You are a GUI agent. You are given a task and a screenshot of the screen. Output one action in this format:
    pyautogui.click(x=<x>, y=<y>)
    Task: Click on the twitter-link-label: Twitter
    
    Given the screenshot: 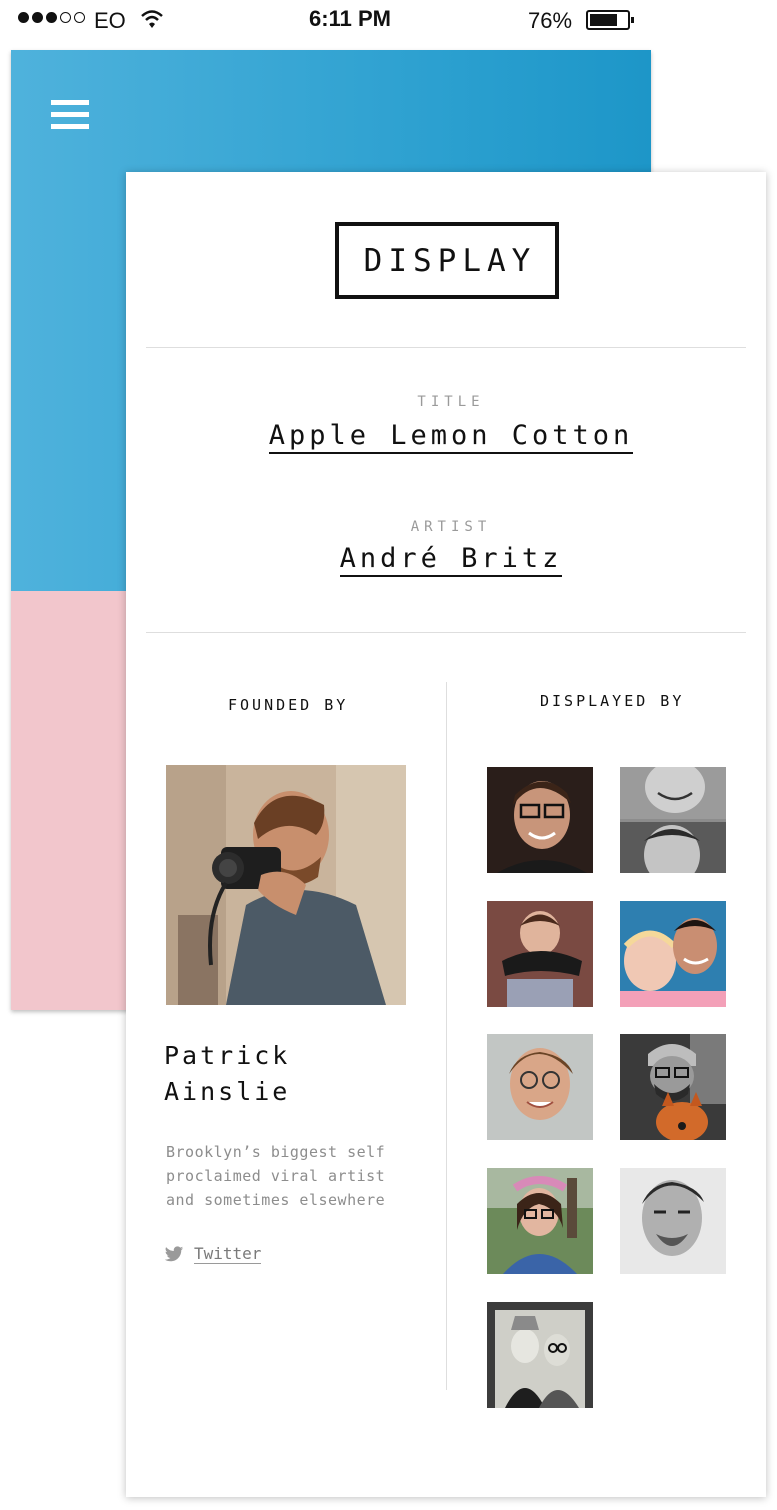 What is the action you would take?
    pyautogui.click(x=228, y=1254)
    